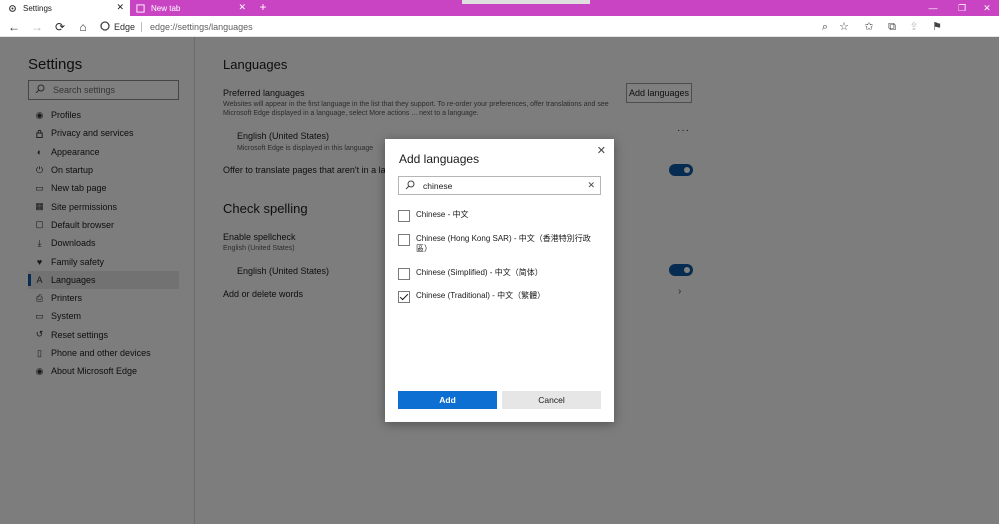  What do you see at coordinates (438, 185) in the screenshot?
I see `search-value: chinese` at bounding box center [438, 185].